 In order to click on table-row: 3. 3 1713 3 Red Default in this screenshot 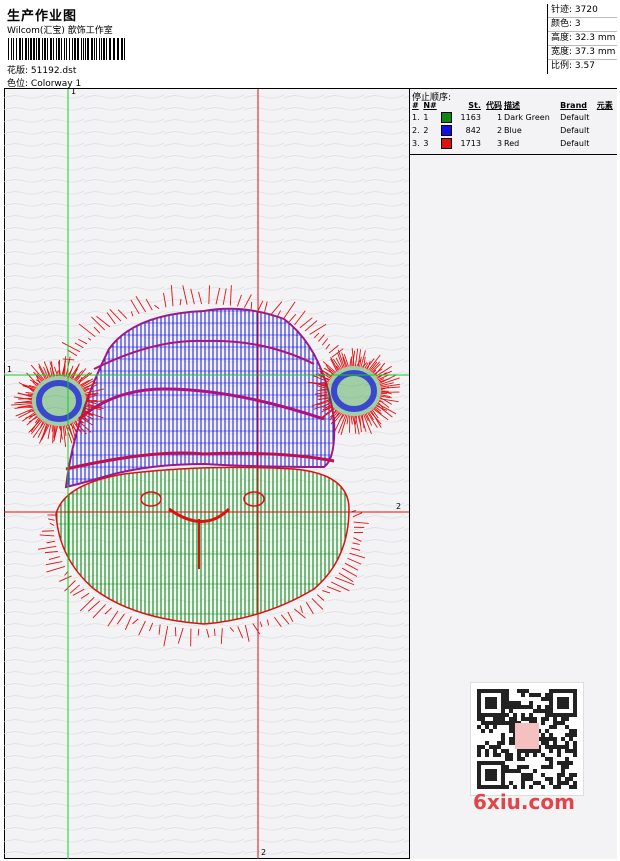, I will do `click(501, 143)`.